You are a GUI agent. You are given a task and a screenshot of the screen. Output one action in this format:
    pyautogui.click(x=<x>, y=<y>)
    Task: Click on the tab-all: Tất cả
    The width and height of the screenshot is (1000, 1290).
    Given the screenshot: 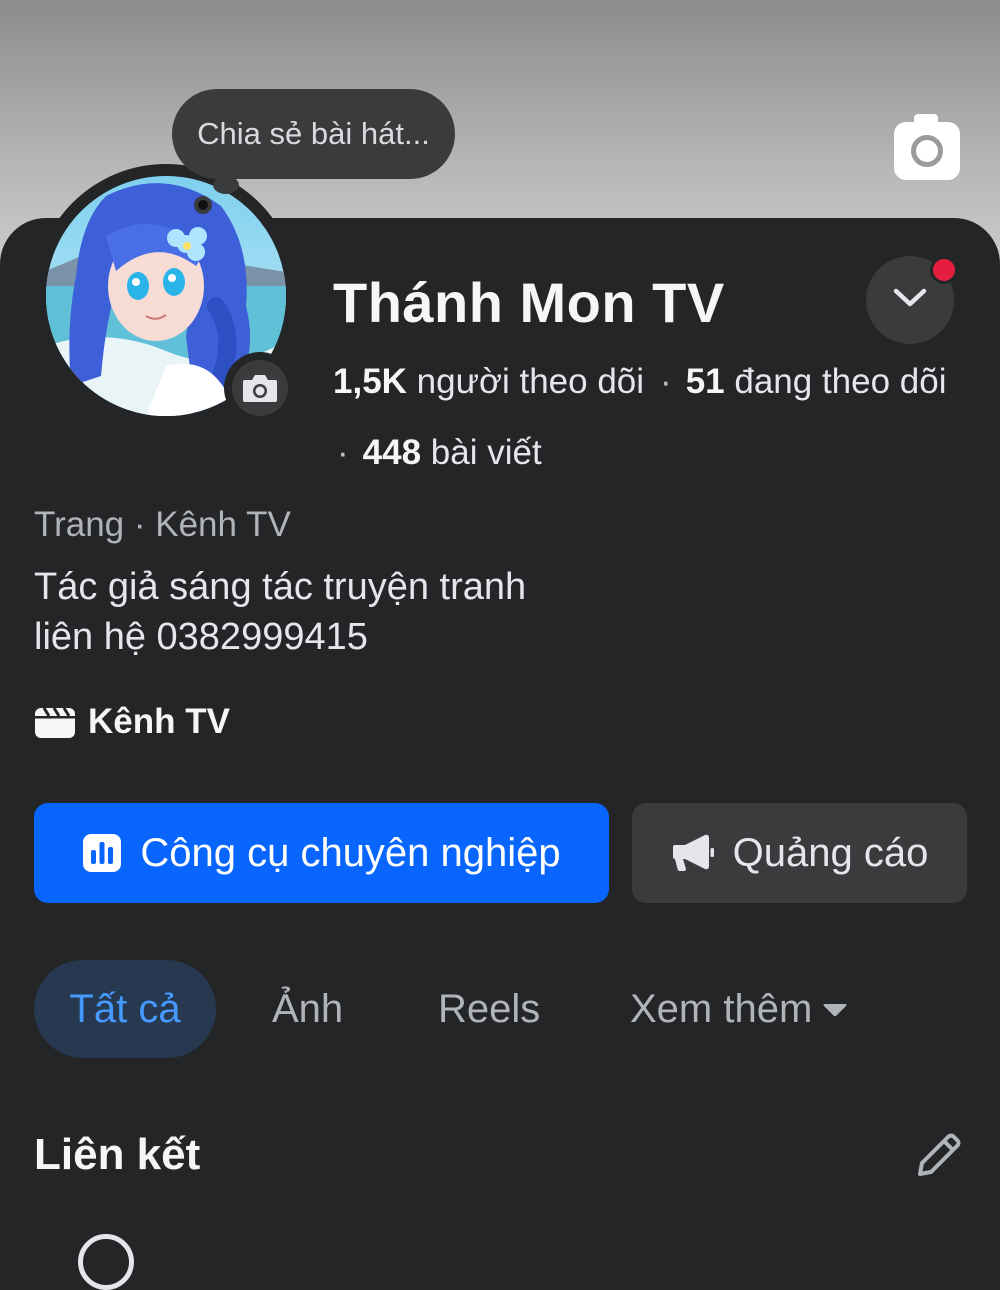 What is the action you would take?
    pyautogui.click(x=125, y=1009)
    